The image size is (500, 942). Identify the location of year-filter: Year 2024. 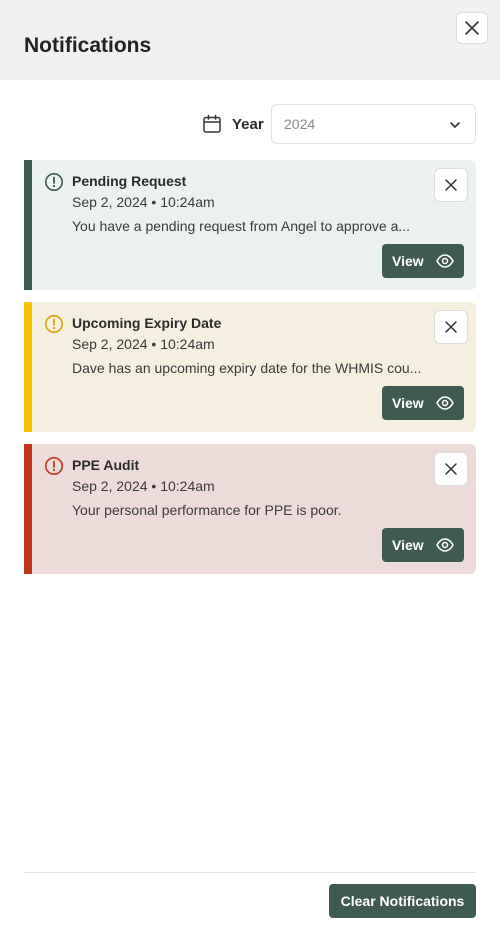
(250, 124).